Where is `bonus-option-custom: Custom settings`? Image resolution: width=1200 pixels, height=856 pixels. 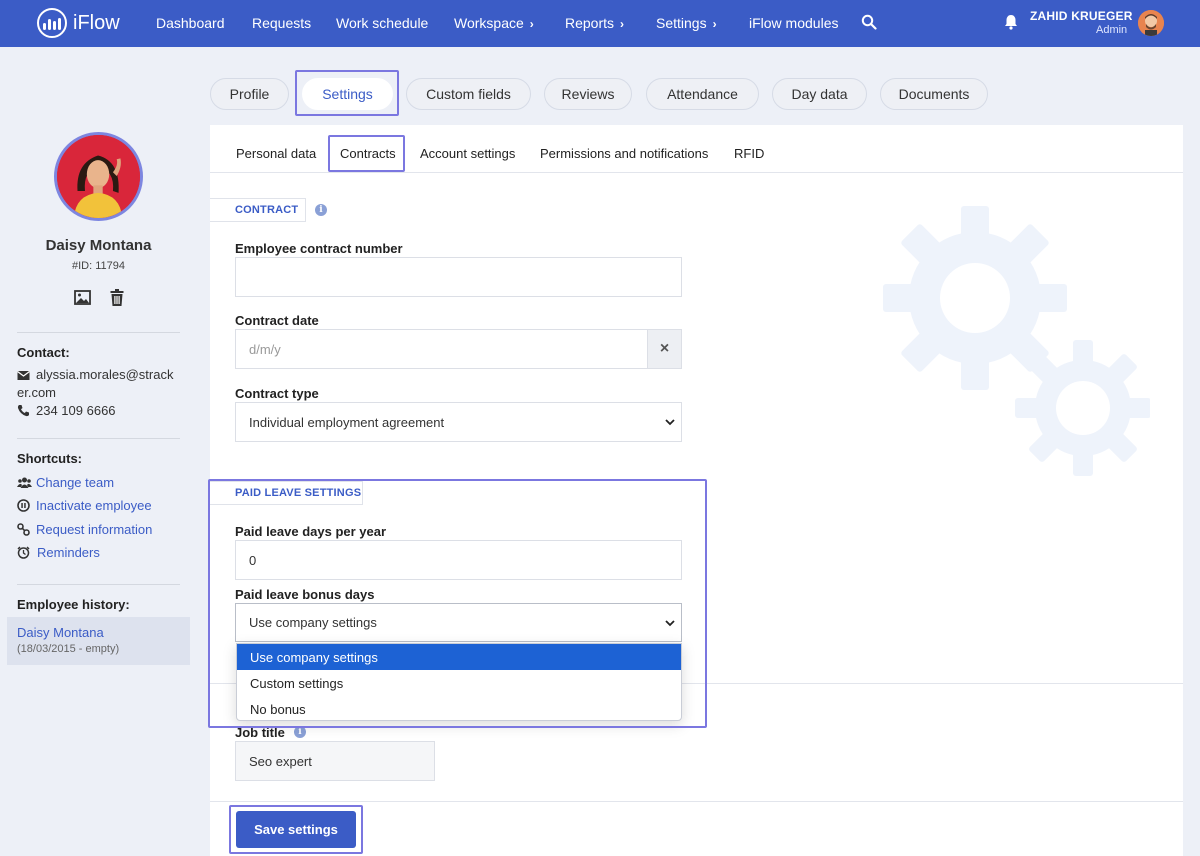
bonus-option-custom: Custom settings is located at coordinates (459, 683).